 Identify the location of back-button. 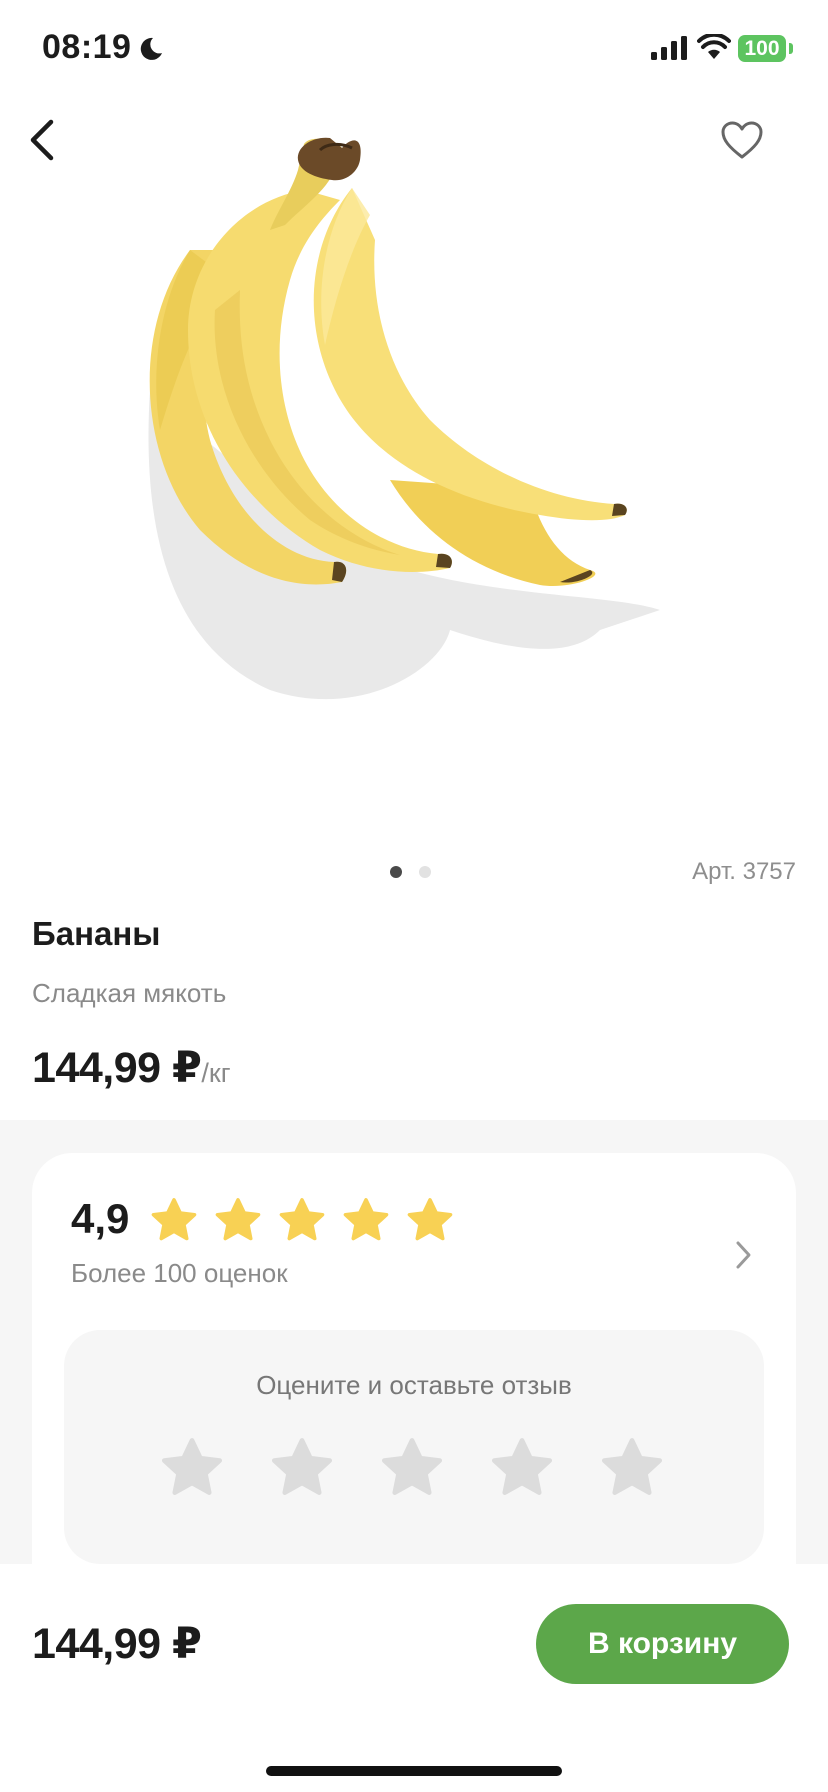
(42, 140).